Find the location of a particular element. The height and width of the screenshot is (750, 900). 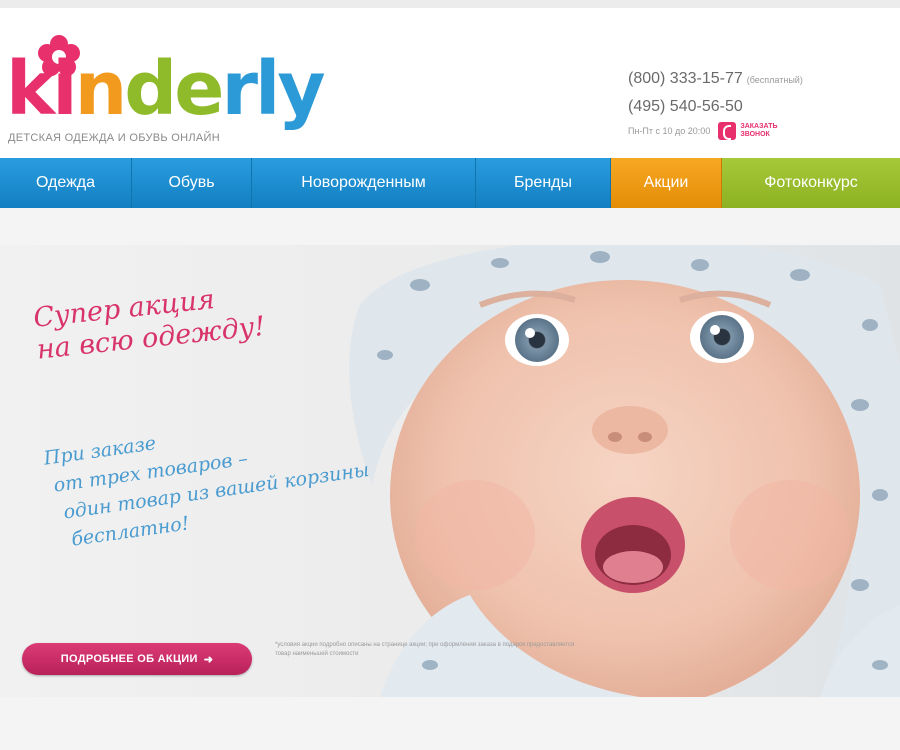

logo-letter: k is located at coordinates (30, 89).